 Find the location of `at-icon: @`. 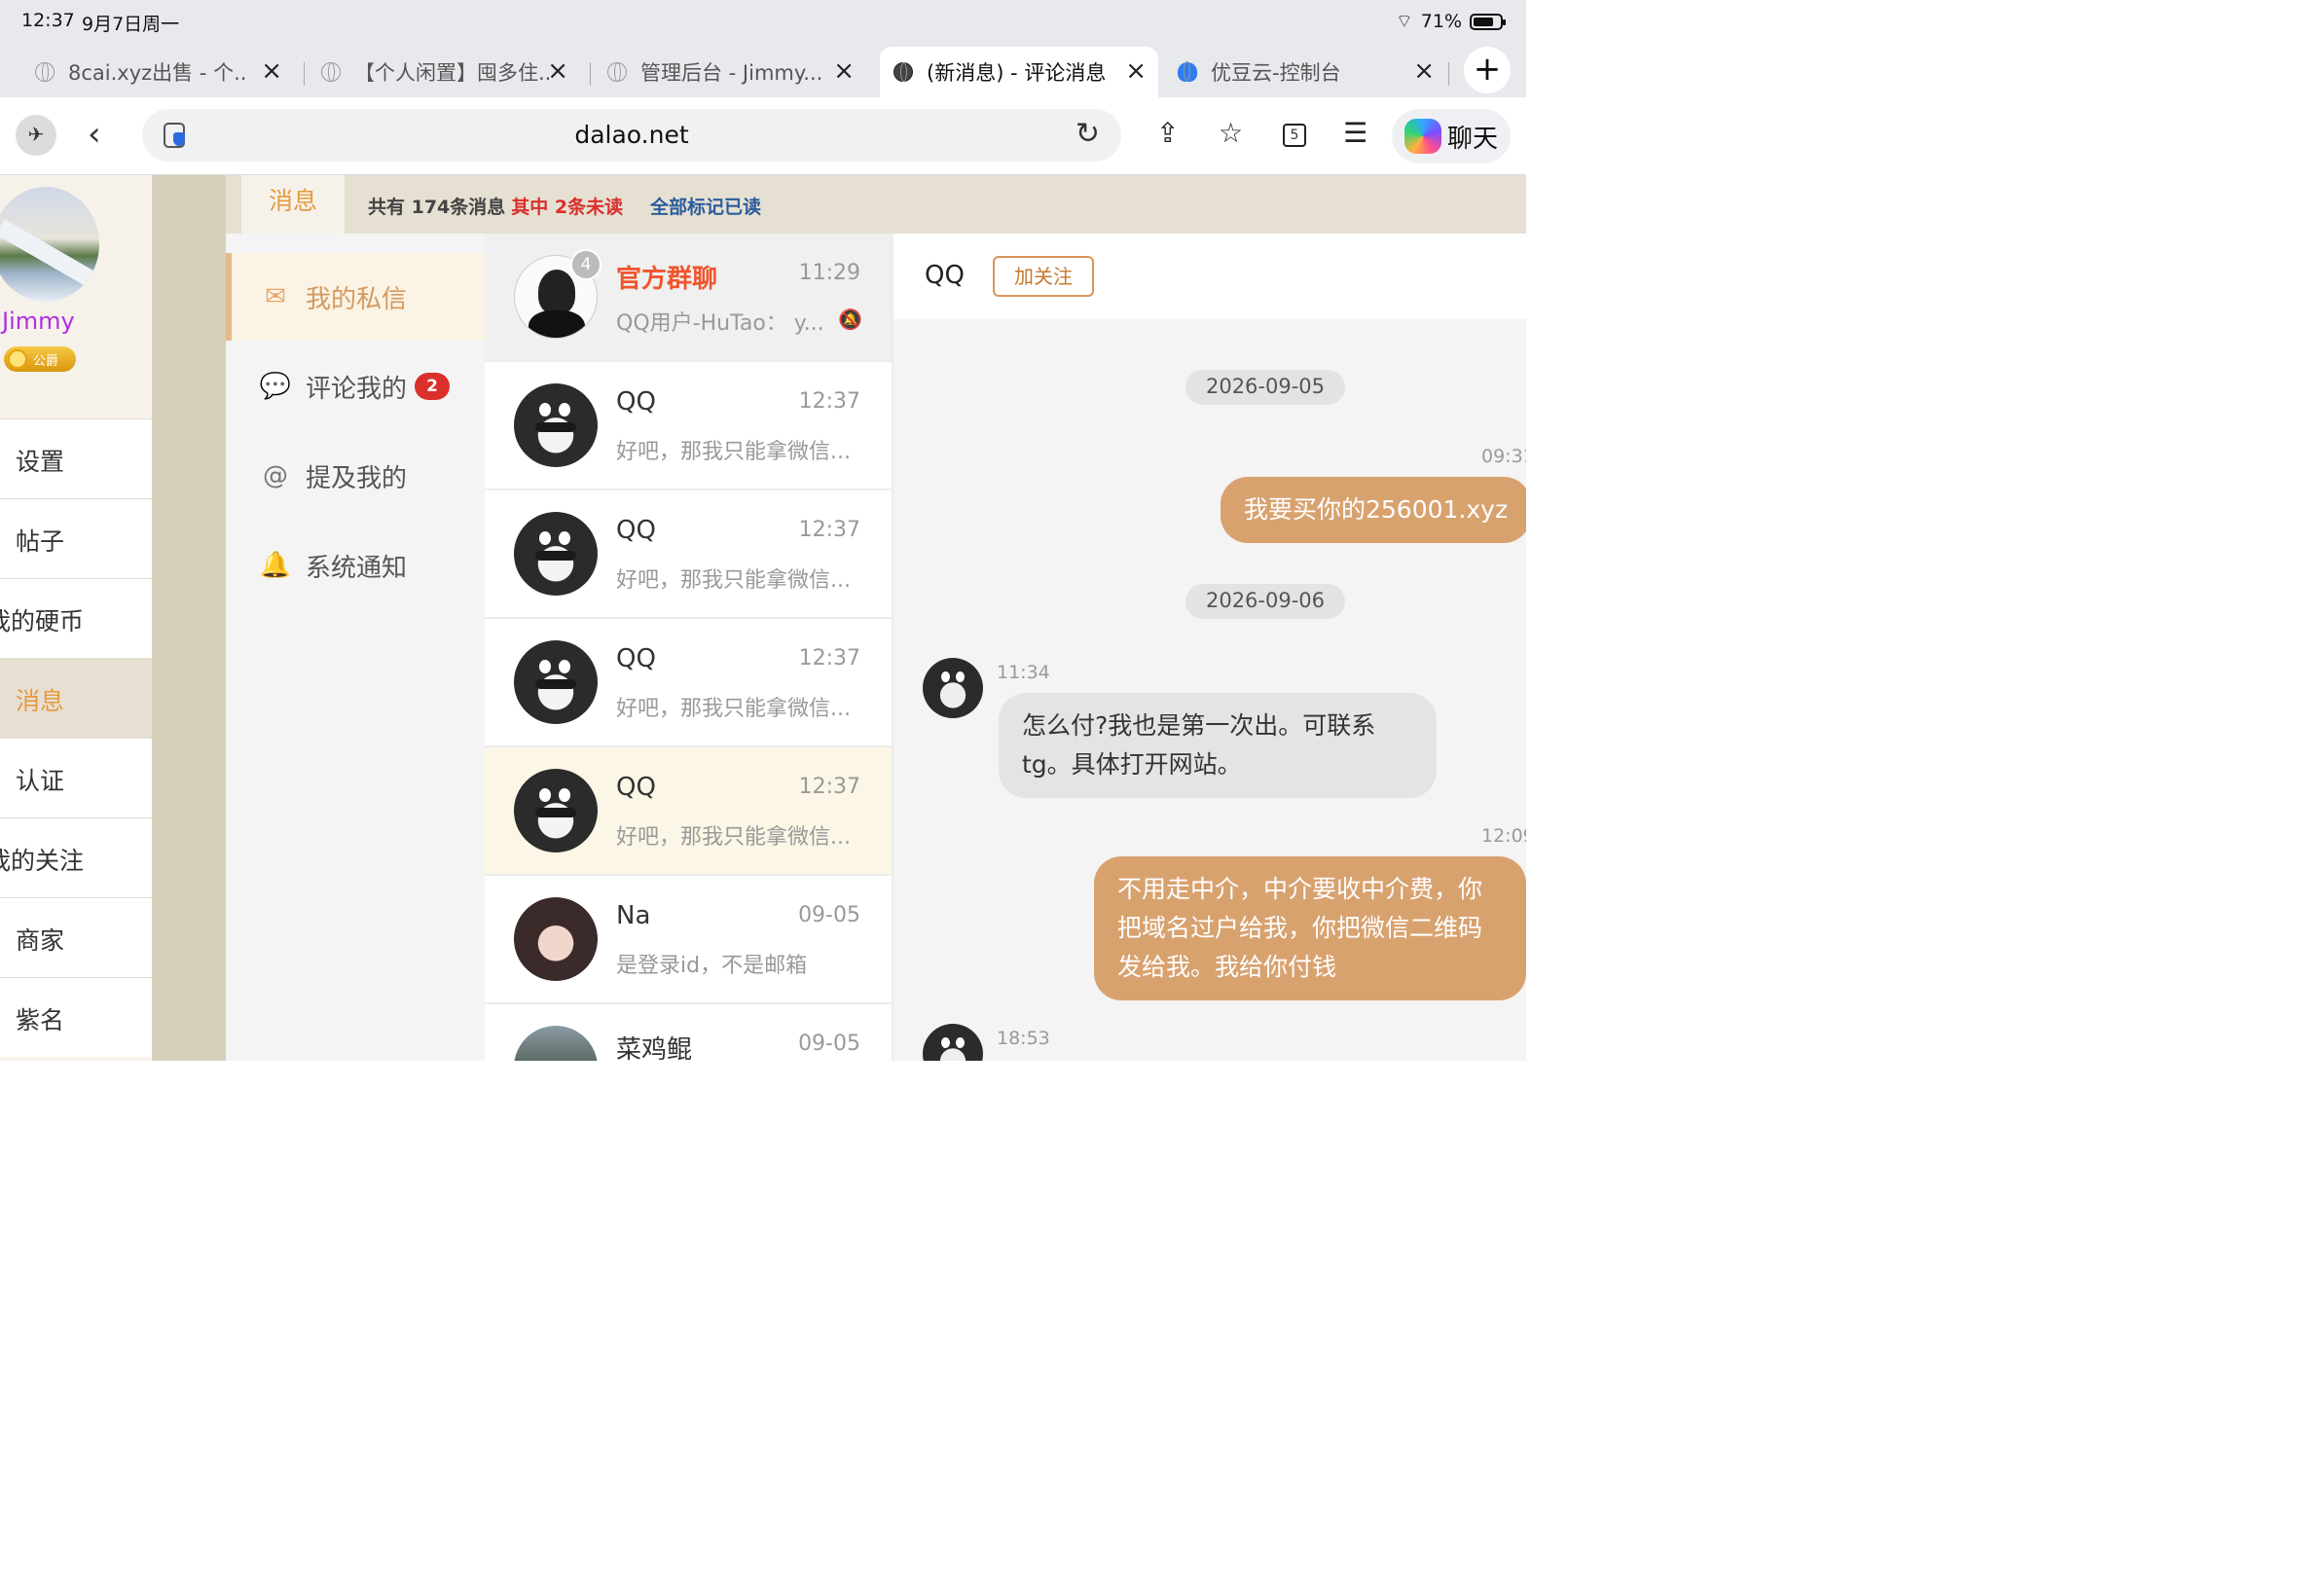

at-icon: @ is located at coordinates (275, 475).